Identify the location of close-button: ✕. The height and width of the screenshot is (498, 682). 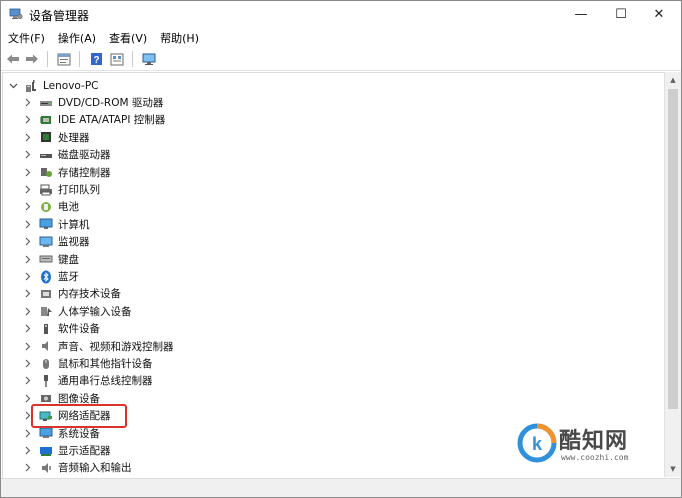
(659, 14).